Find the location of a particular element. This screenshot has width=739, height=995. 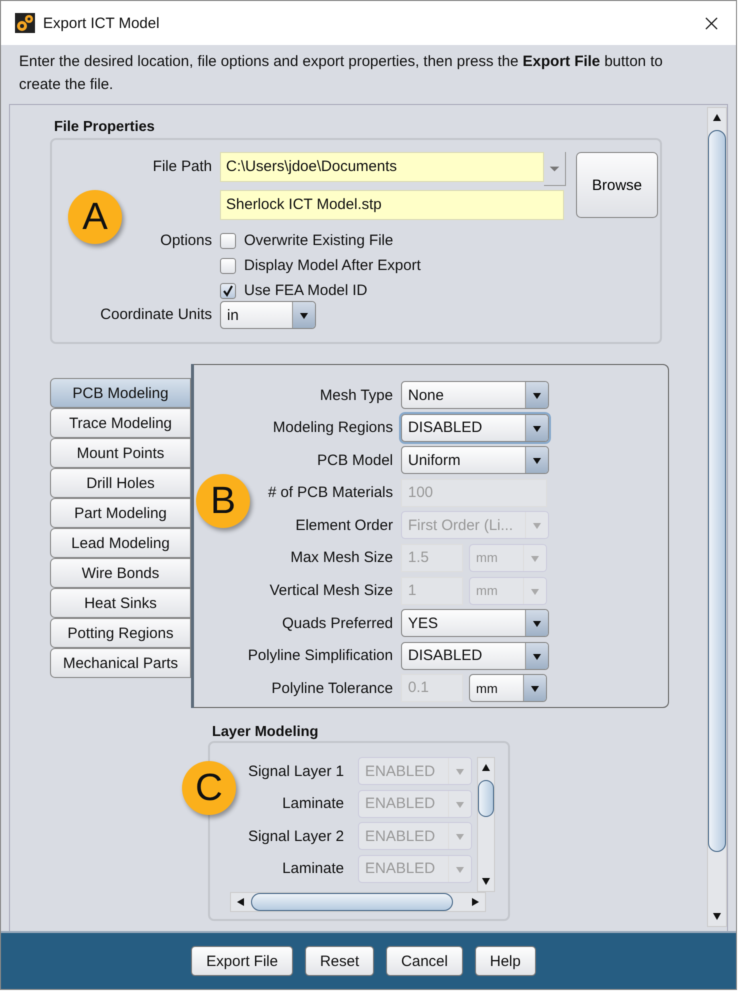

checkbox-label: Use FEA Model ID is located at coordinates (306, 290).